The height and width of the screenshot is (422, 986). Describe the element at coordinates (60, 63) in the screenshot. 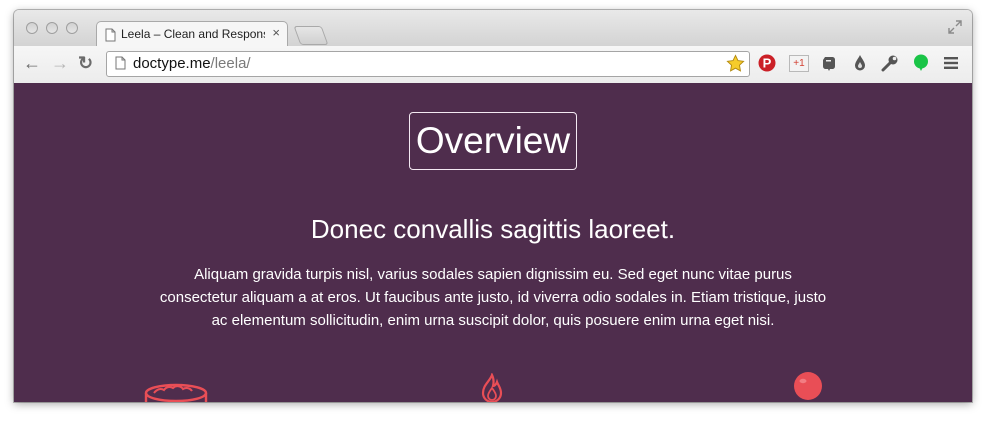

I see `forward-button: →` at that location.